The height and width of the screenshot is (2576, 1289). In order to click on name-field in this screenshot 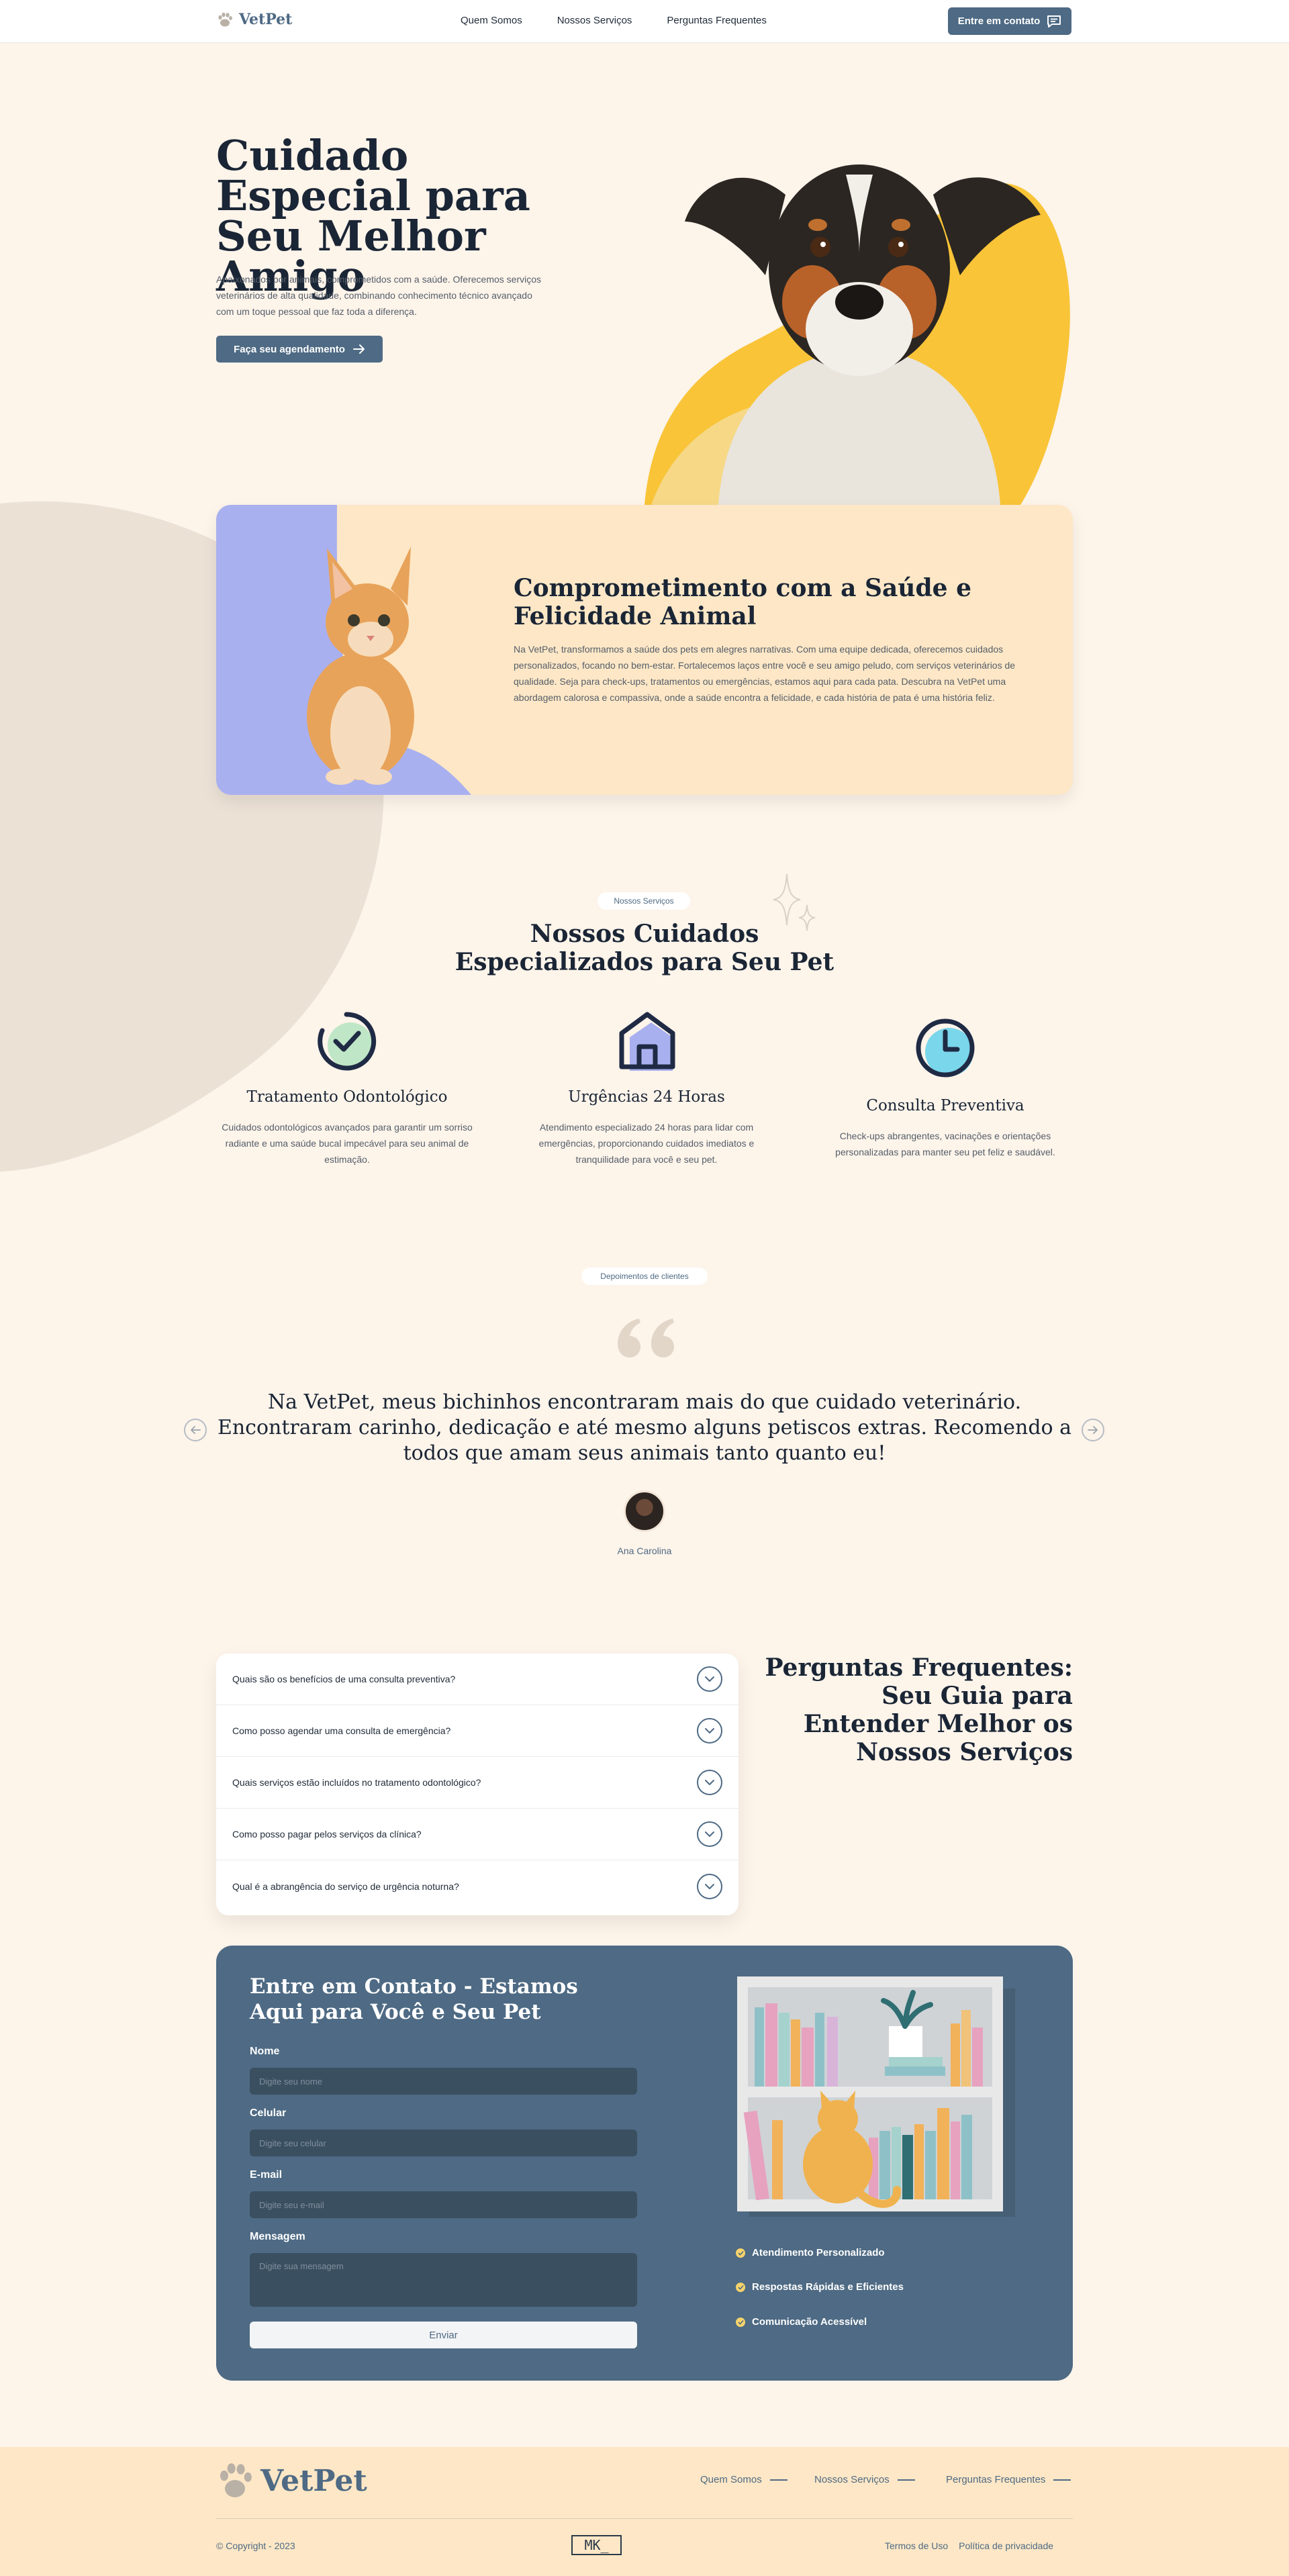, I will do `click(444, 2081)`.